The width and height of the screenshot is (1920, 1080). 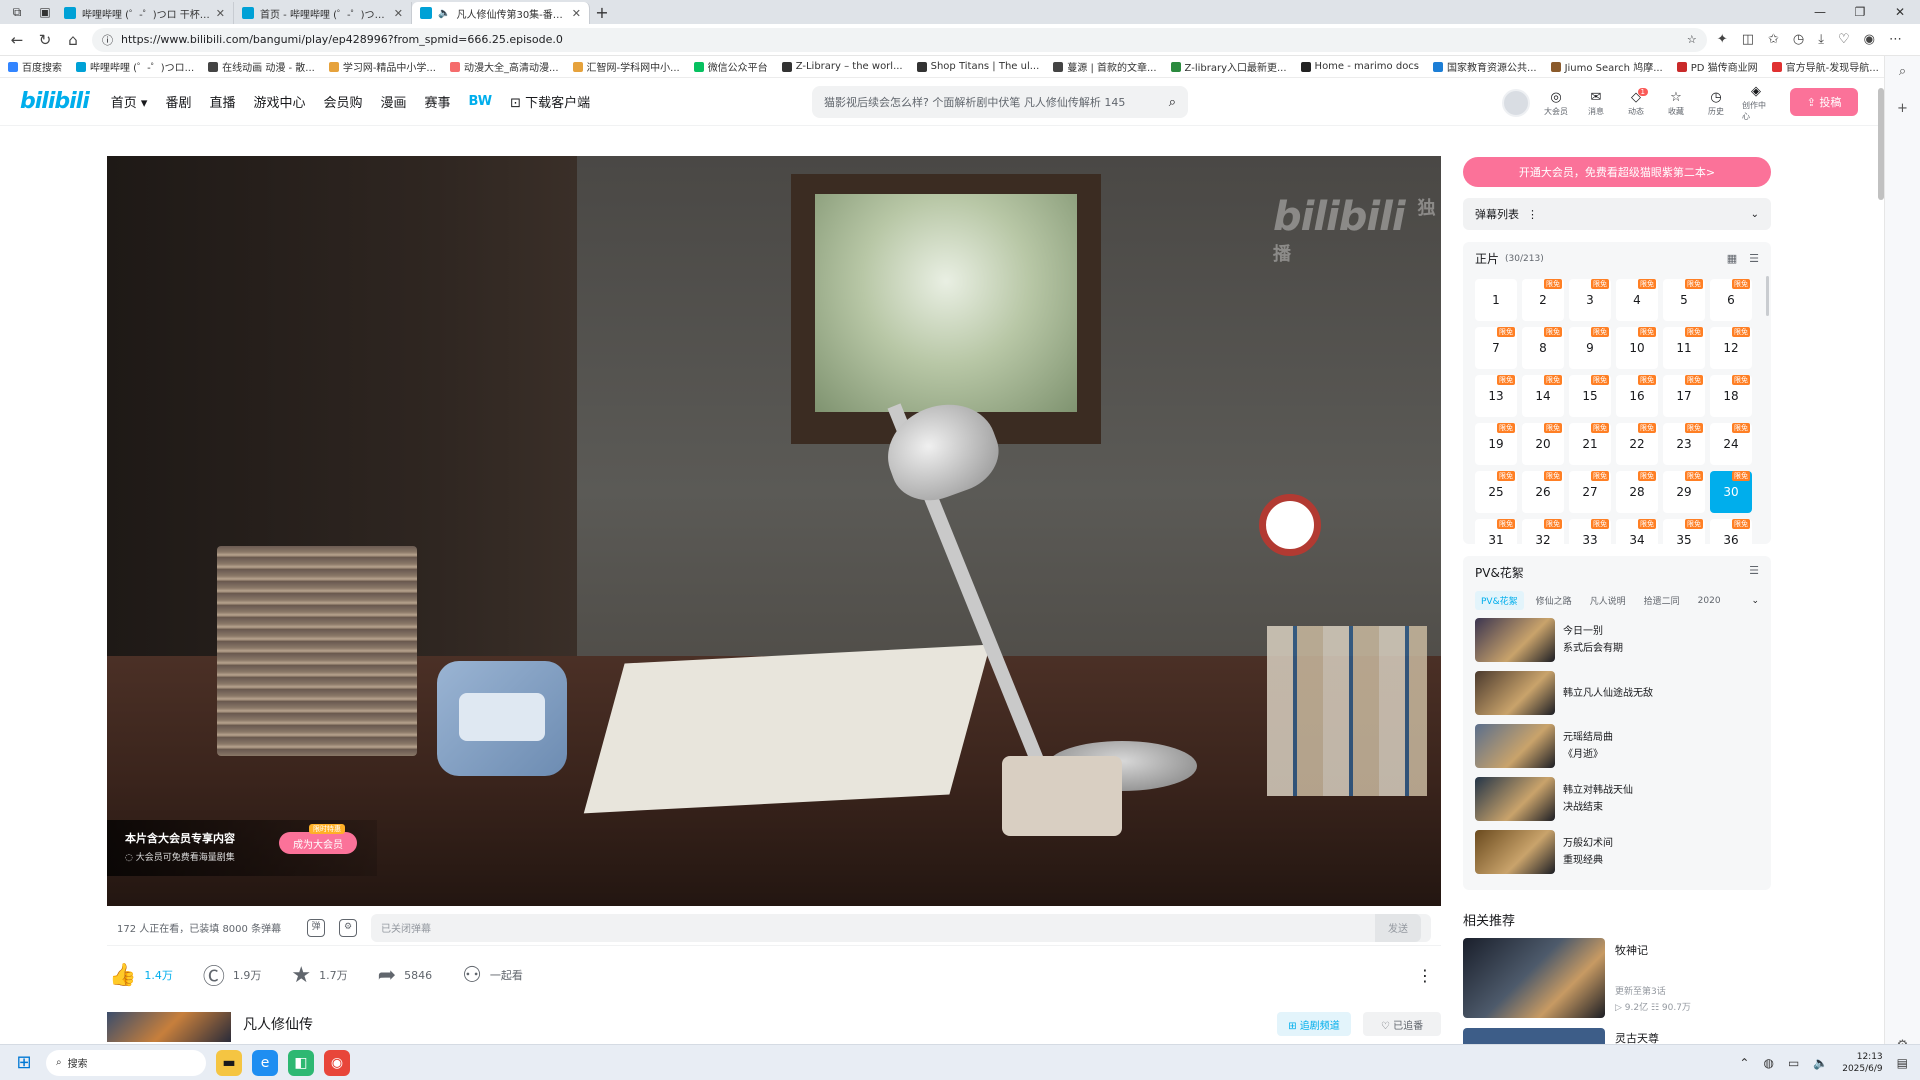 I want to click on tray-app-icon: ◍, so click(x=1768, y=1063).